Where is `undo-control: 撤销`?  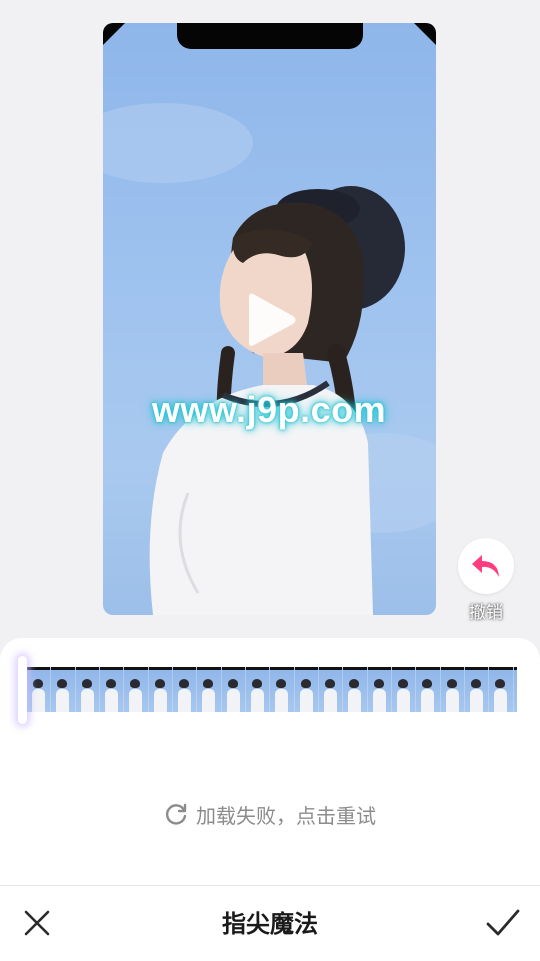
undo-control: 撤销 is located at coordinates (486, 580).